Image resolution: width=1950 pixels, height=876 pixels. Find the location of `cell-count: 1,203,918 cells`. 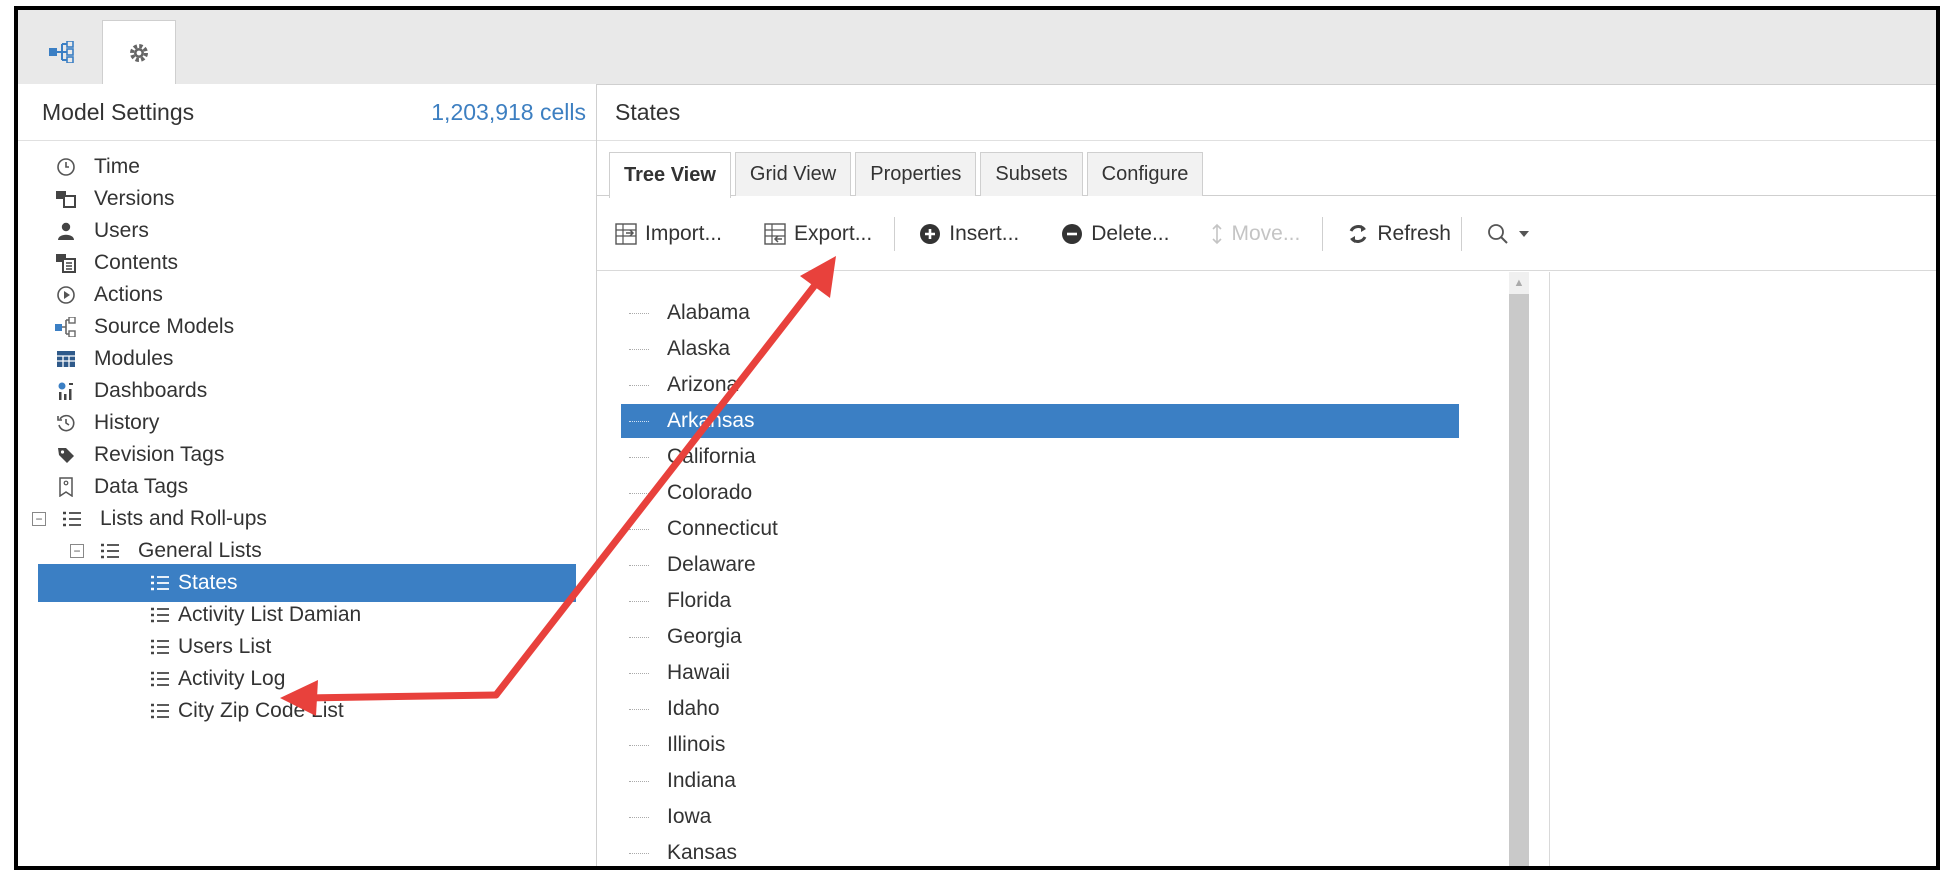

cell-count: 1,203,918 cells is located at coordinates (508, 111).